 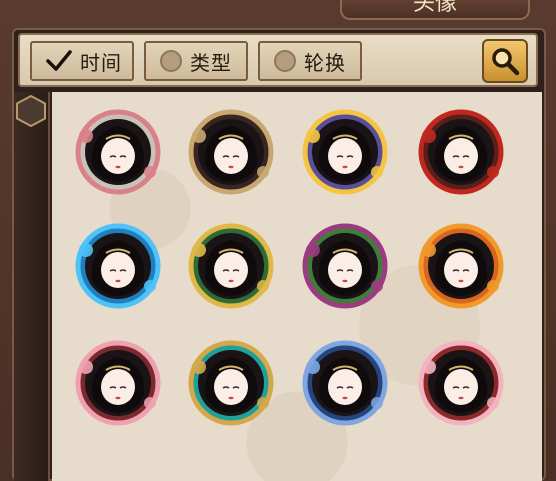 I want to click on avatar-torii-frame, so click(x=461, y=152).